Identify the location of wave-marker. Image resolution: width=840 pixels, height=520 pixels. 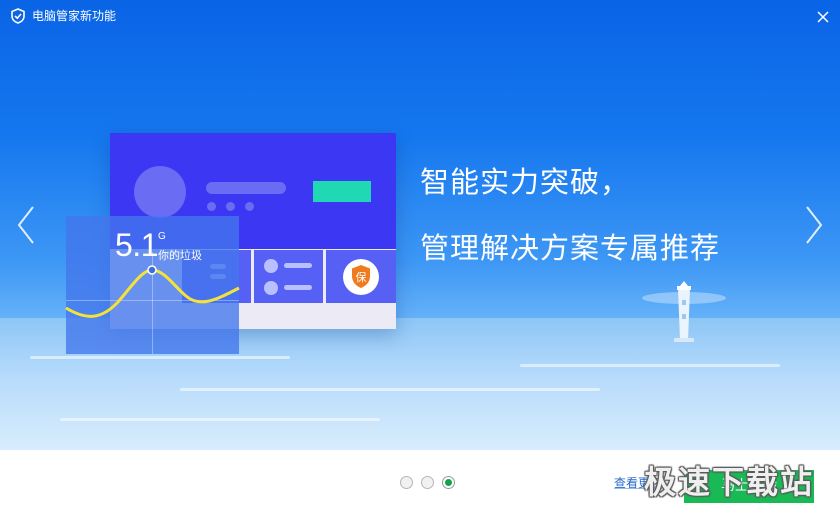
(152, 270).